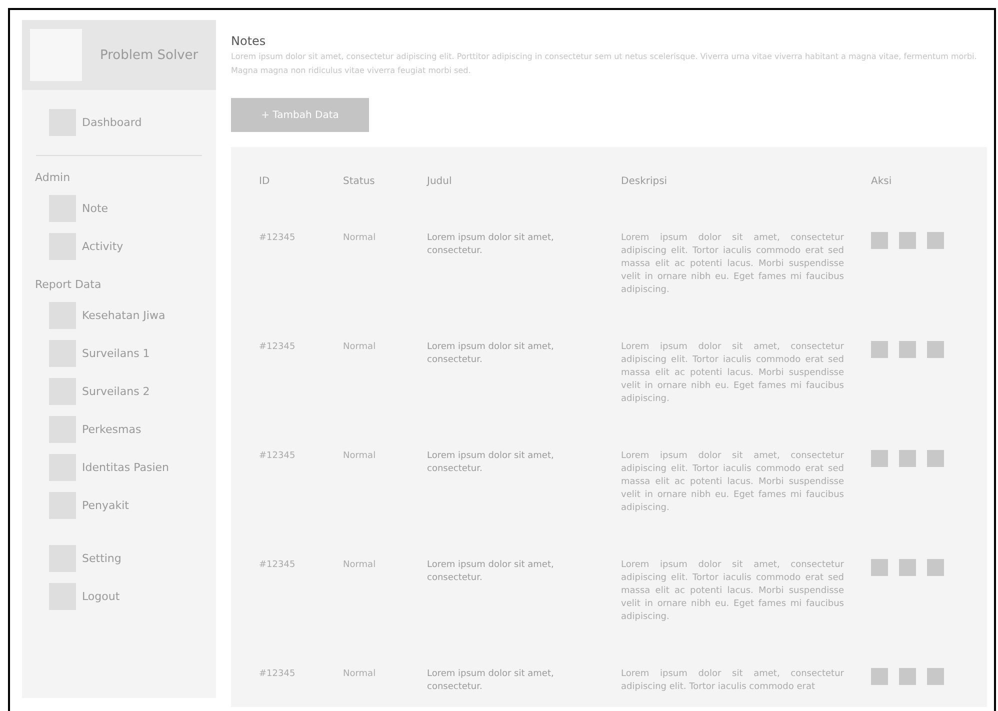  Describe the element at coordinates (125, 558) in the screenshot. I see `sidebar-item: Setting` at that location.